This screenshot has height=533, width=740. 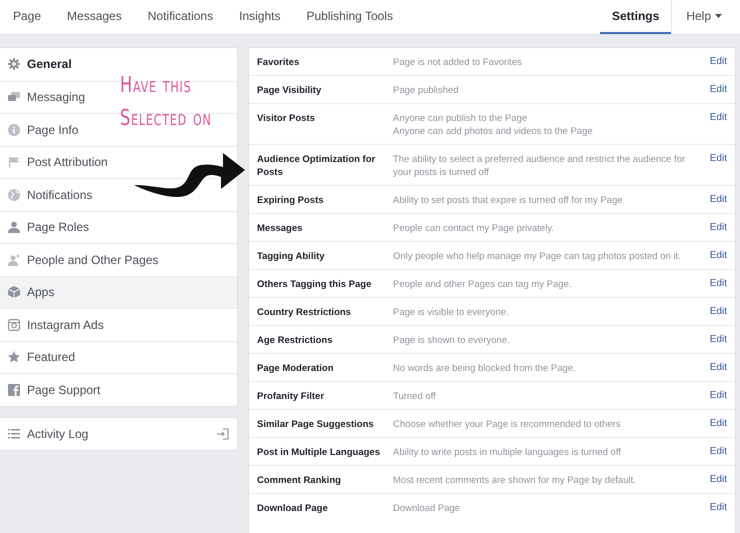 I want to click on info-icon, so click(x=14, y=130).